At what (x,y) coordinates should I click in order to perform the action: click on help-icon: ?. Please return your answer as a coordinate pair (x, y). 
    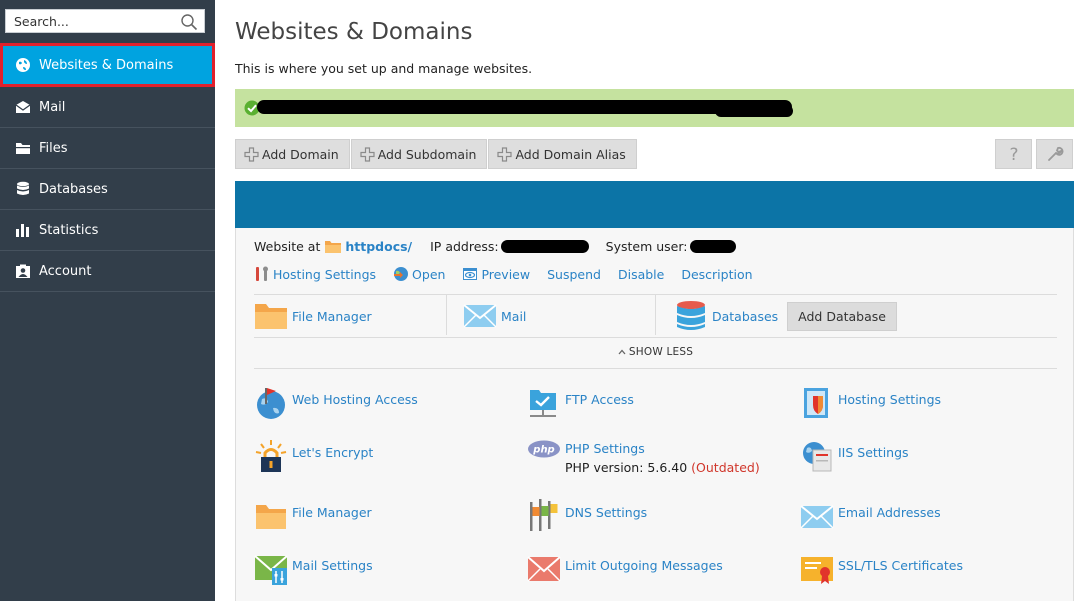
    Looking at the image, I should click on (1013, 154).